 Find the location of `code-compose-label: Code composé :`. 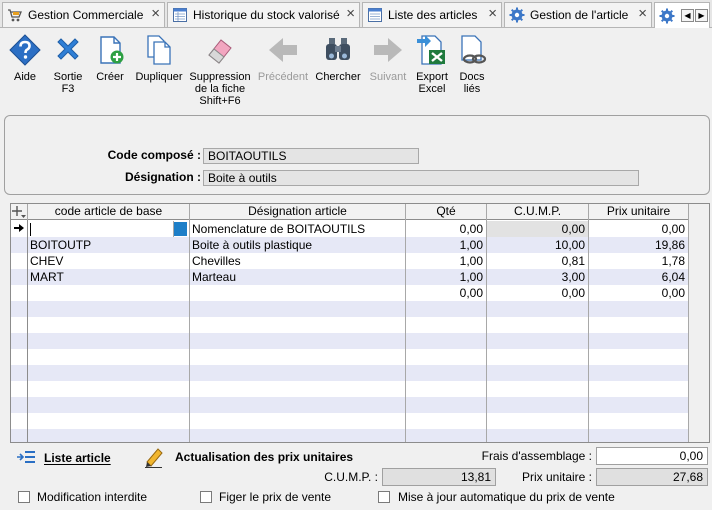

code-compose-label: Code composé : is located at coordinates (154, 155).